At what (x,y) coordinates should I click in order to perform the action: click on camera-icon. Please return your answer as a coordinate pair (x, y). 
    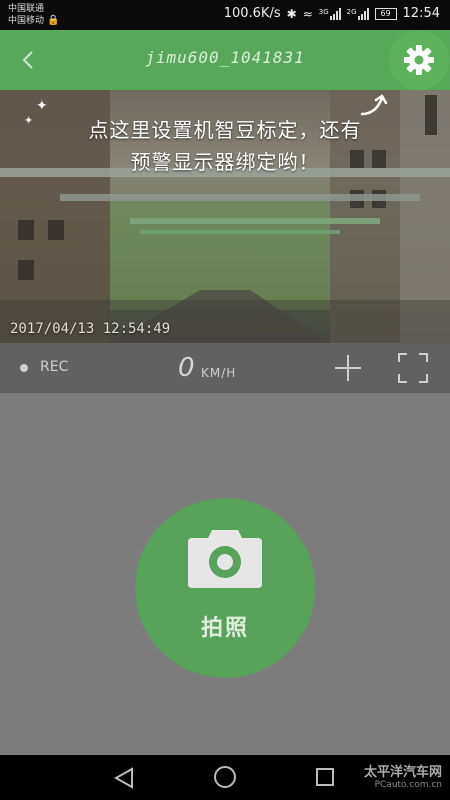
    Looking at the image, I should click on (225, 559).